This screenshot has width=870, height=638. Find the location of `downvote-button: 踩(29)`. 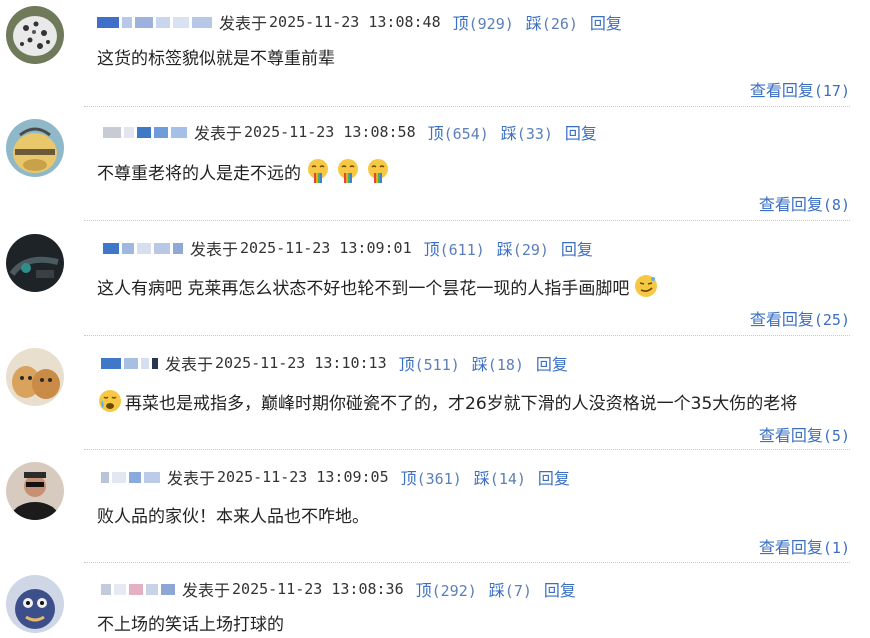

downvote-button: 踩(29) is located at coordinates (523, 248).